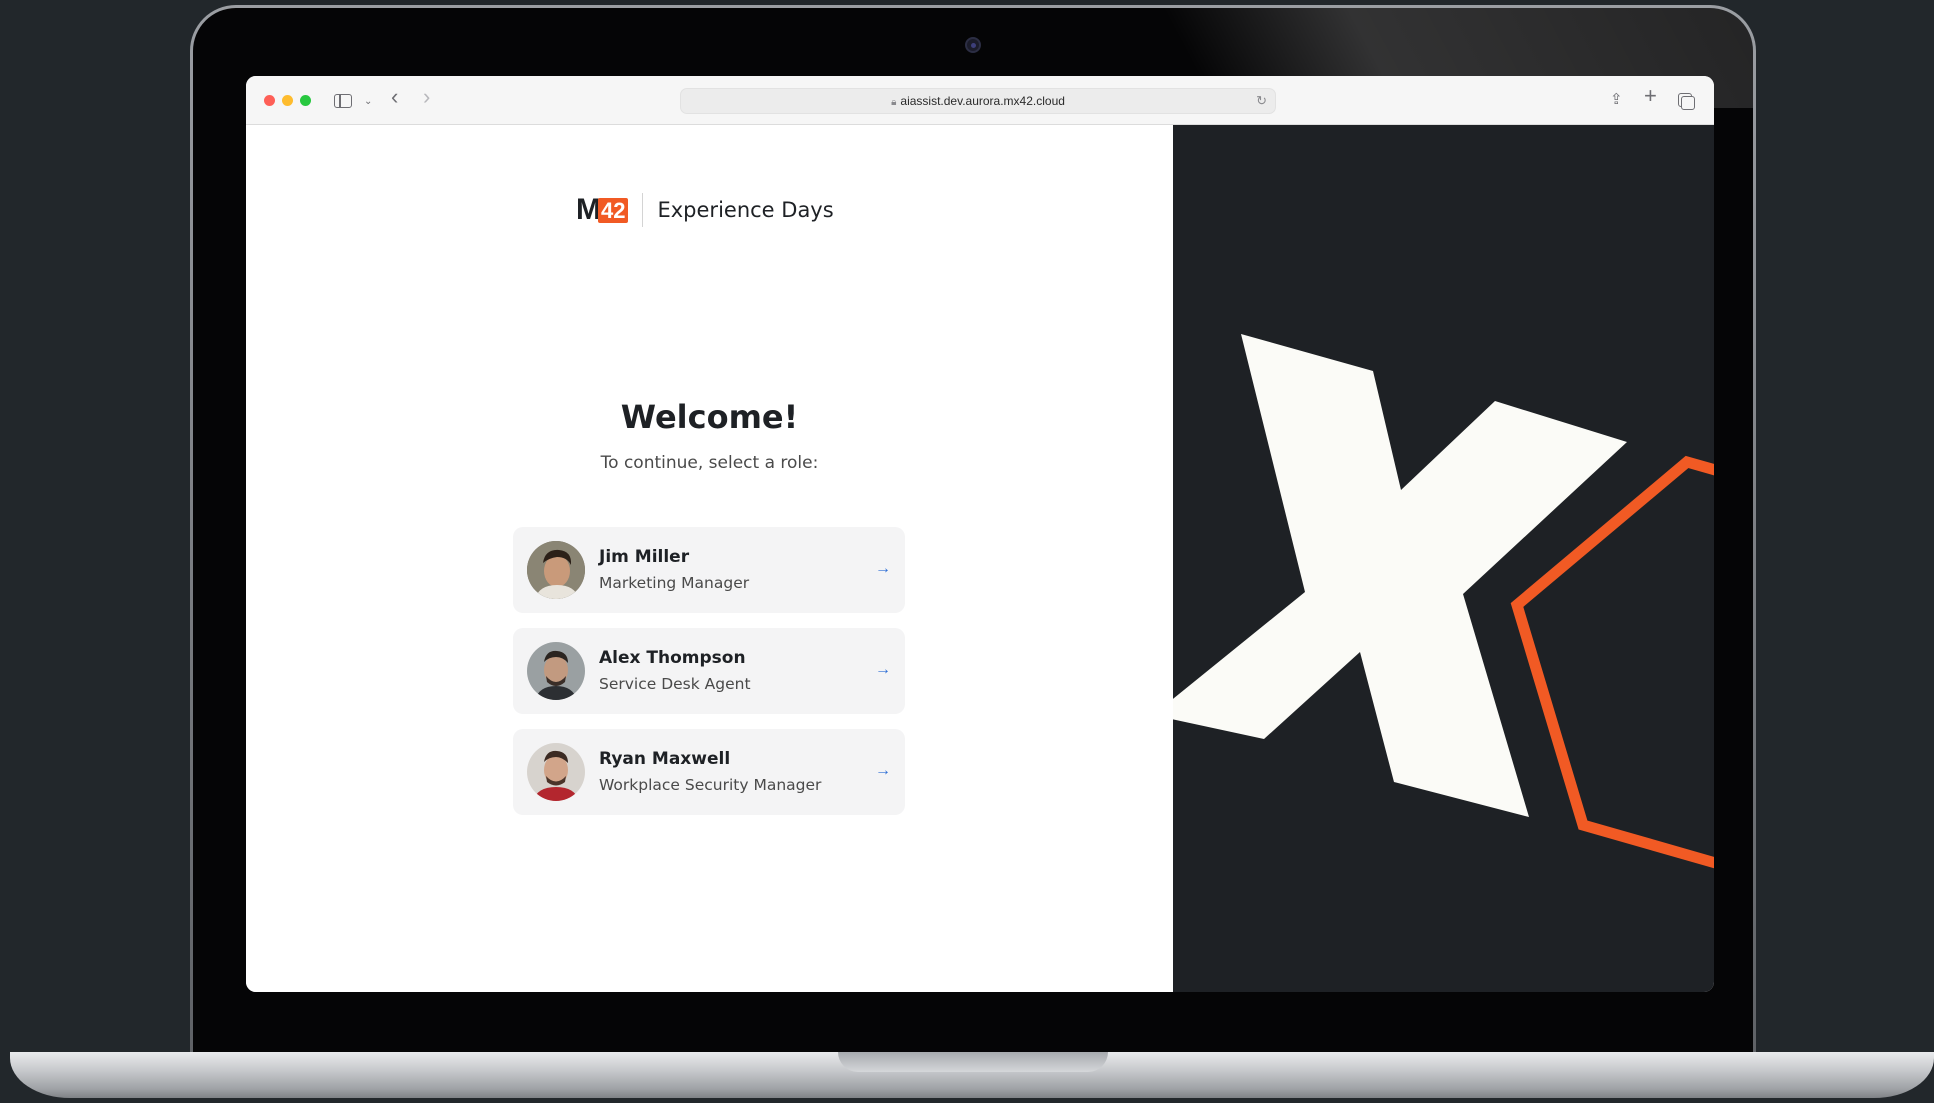 Image resolution: width=1934 pixels, height=1103 pixels. Describe the element at coordinates (343, 101) in the screenshot. I see `sidebar-toggle-icon` at that location.